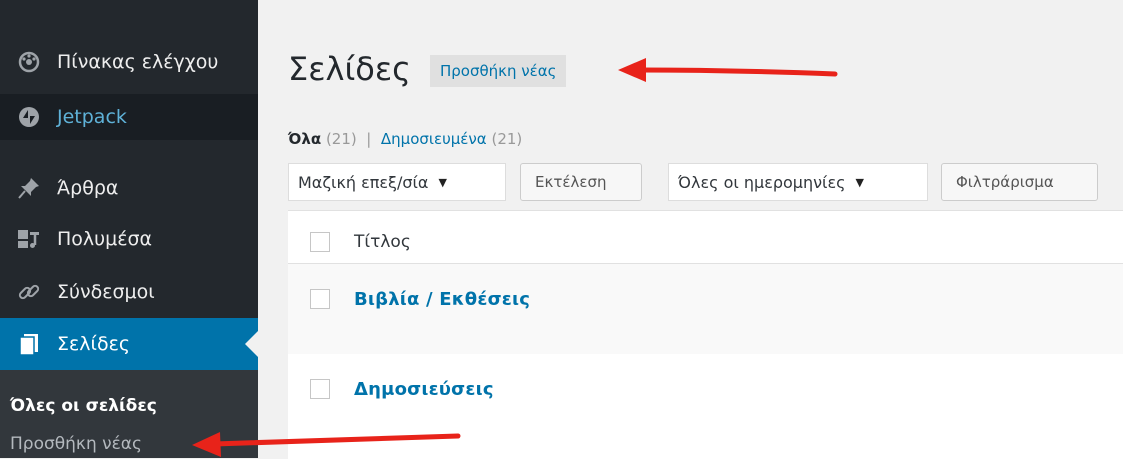  Describe the element at coordinates (728, 70) in the screenshot. I see `arrow-to-add-new-button` at that location.